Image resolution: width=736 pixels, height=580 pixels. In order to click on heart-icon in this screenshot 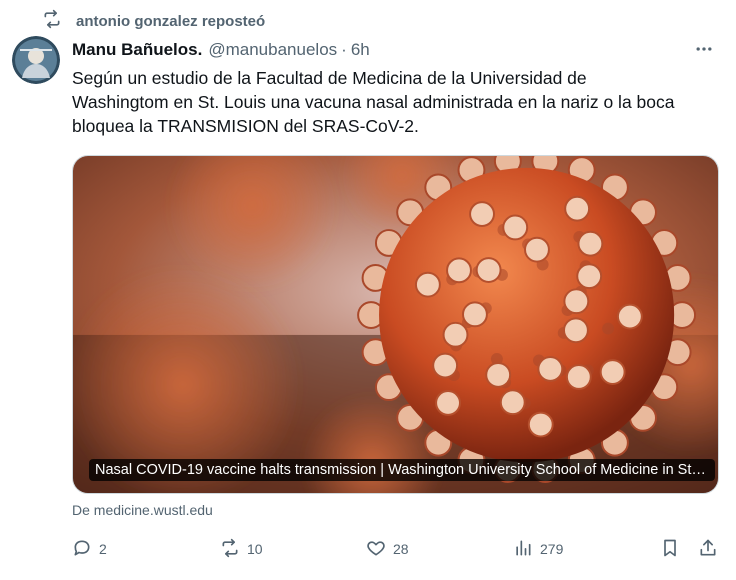, I will do `click(376, 549)`.